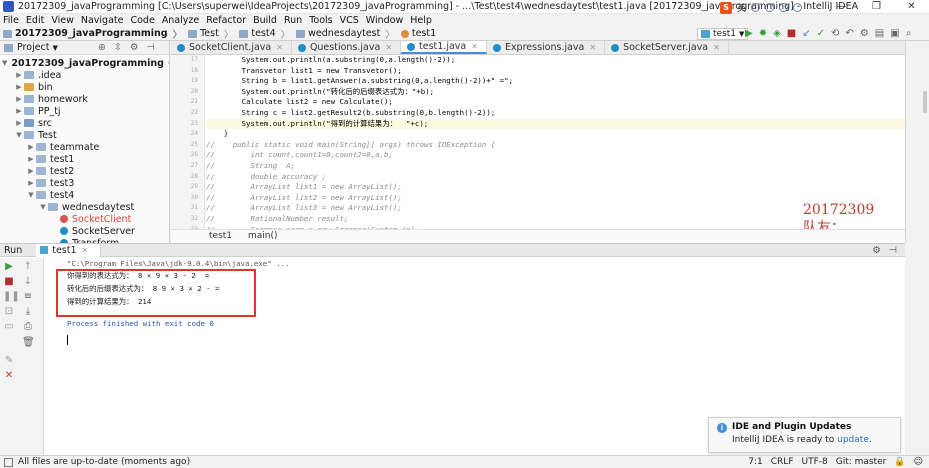 This screenshot has height=468, width=929. What do you see at coordinates (28, 267) in the screenshot?
I see `up-arrow-icon: ↑` at bounding box center [28, 267].